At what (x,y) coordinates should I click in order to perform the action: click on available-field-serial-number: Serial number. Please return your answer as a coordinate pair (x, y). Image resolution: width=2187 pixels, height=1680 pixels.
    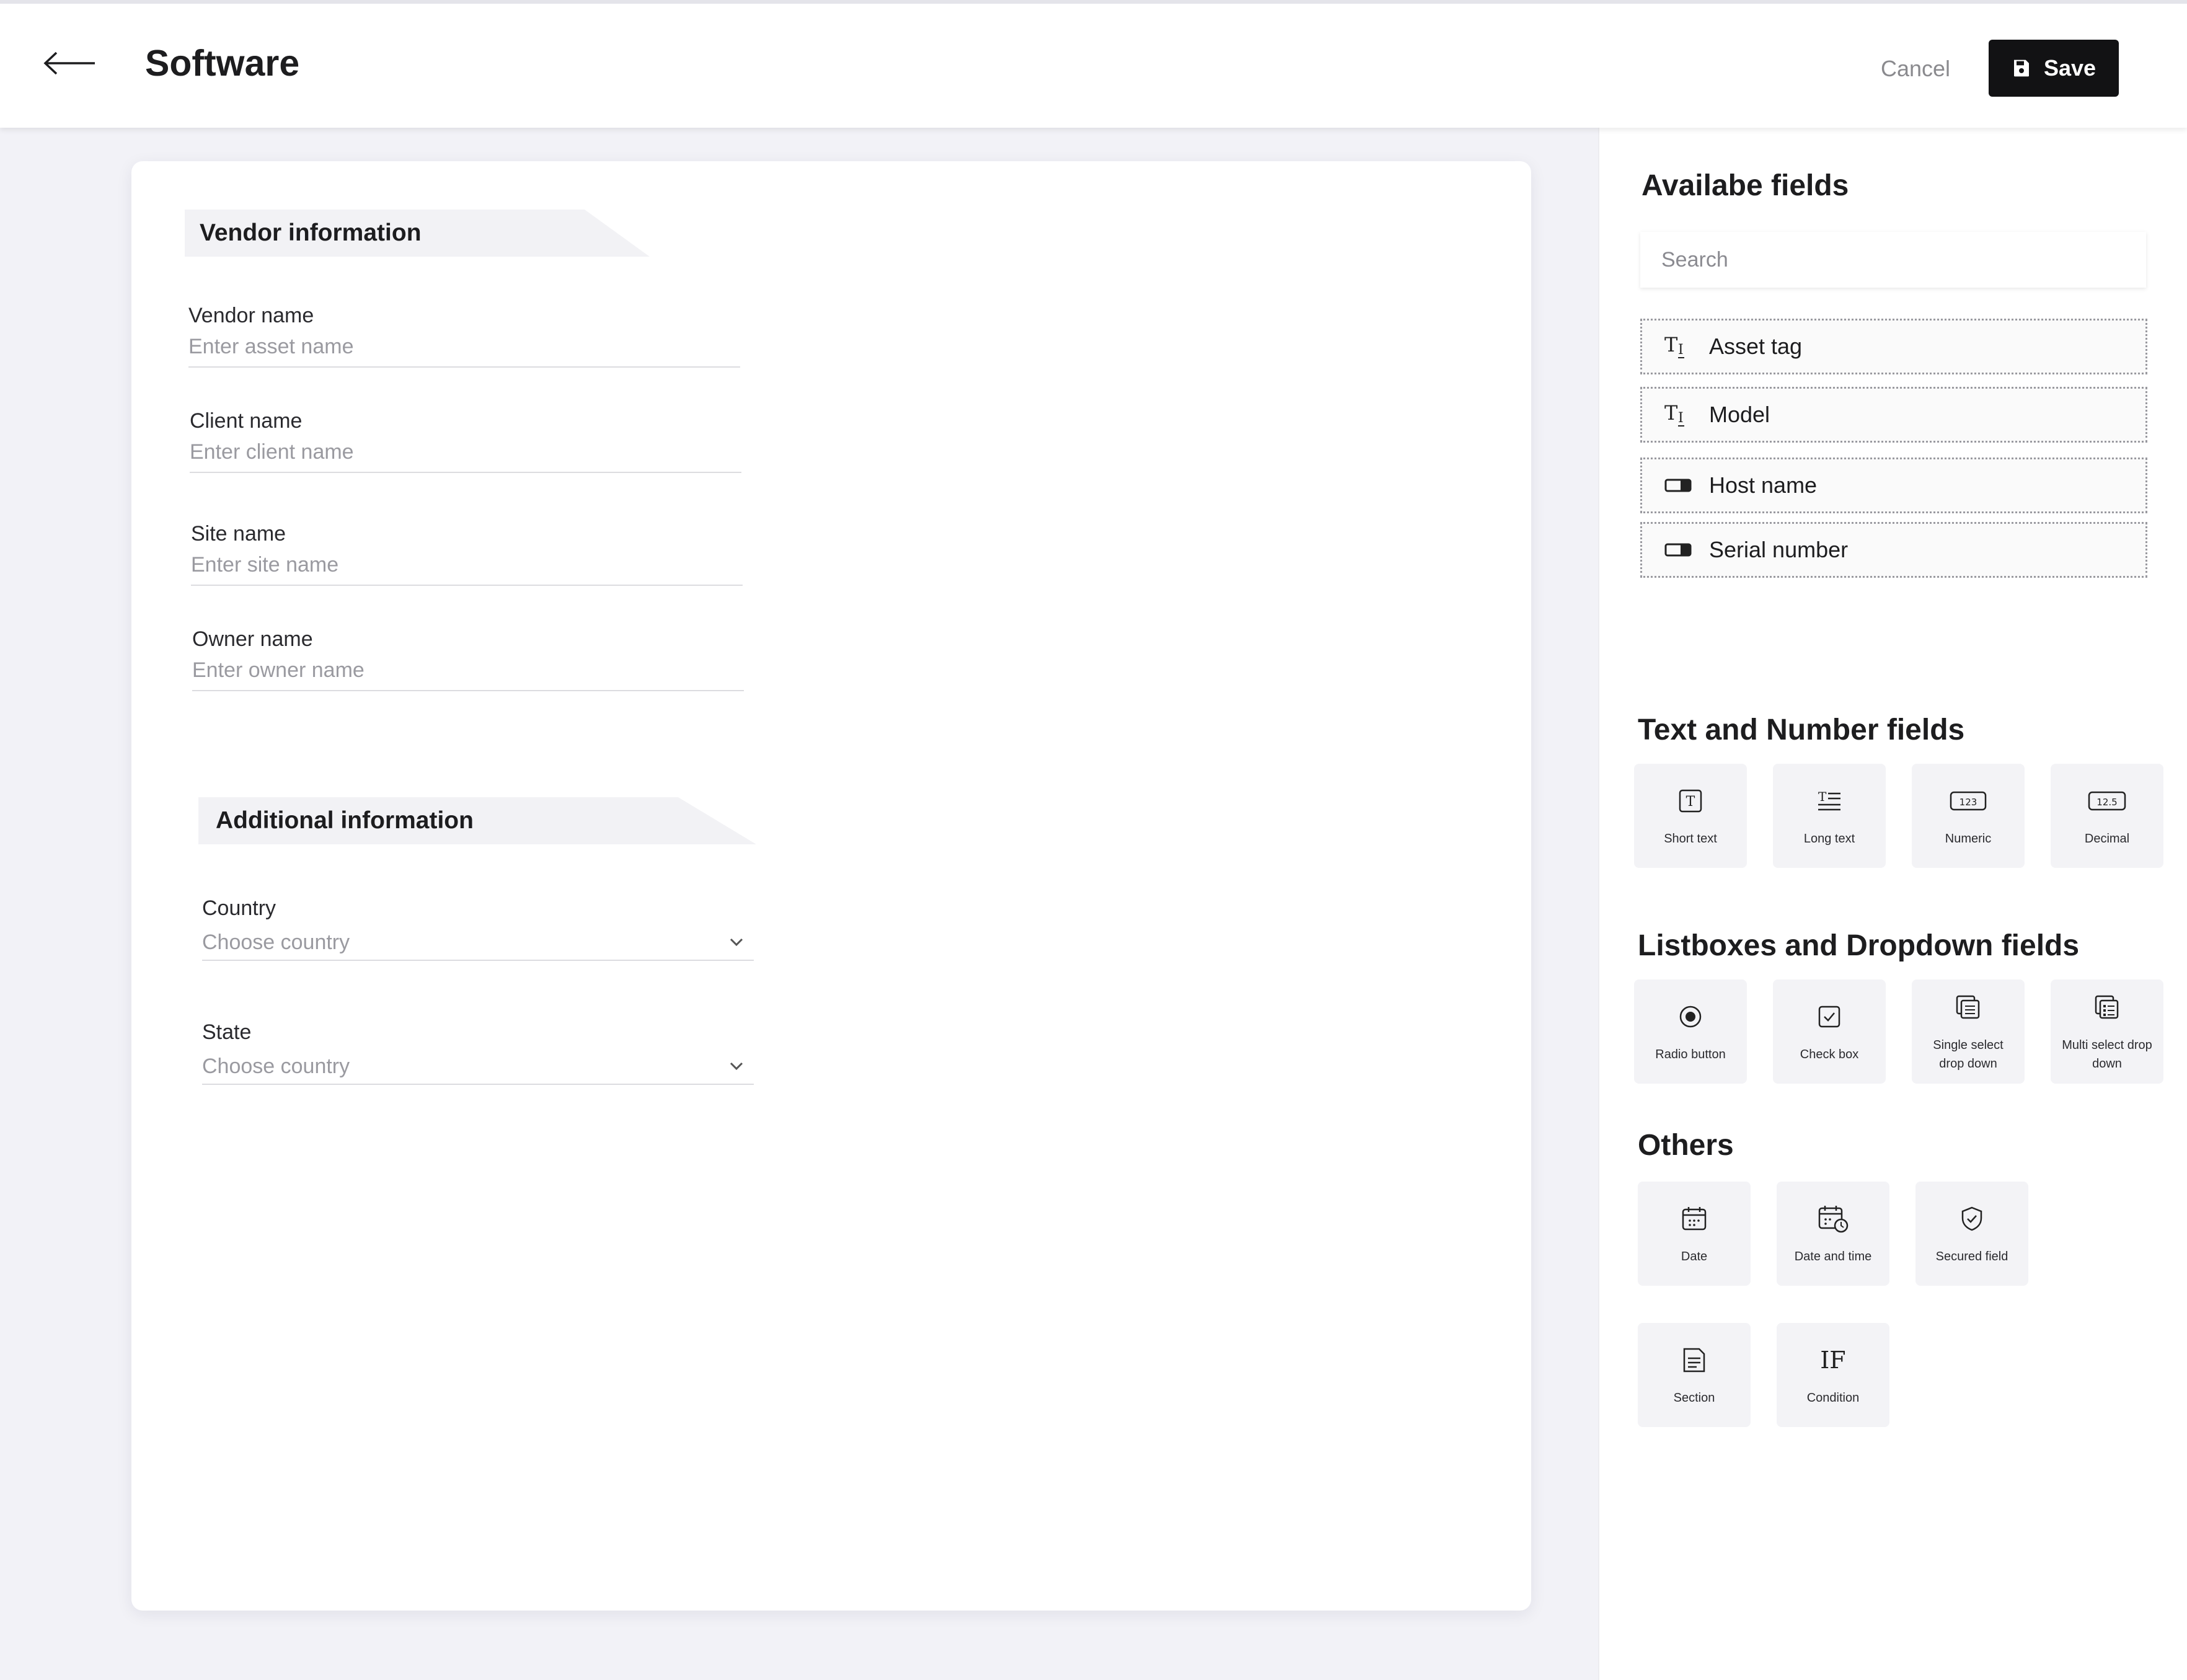
    Looking at the image, I should click on (1893, 550).